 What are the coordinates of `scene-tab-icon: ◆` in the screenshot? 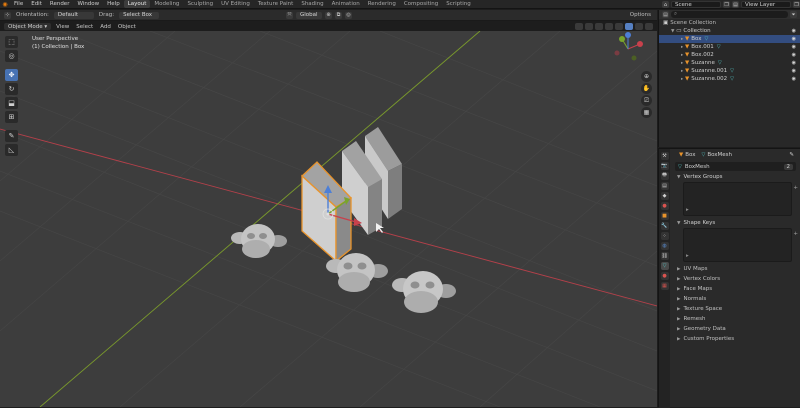 It's located at (664, 196).